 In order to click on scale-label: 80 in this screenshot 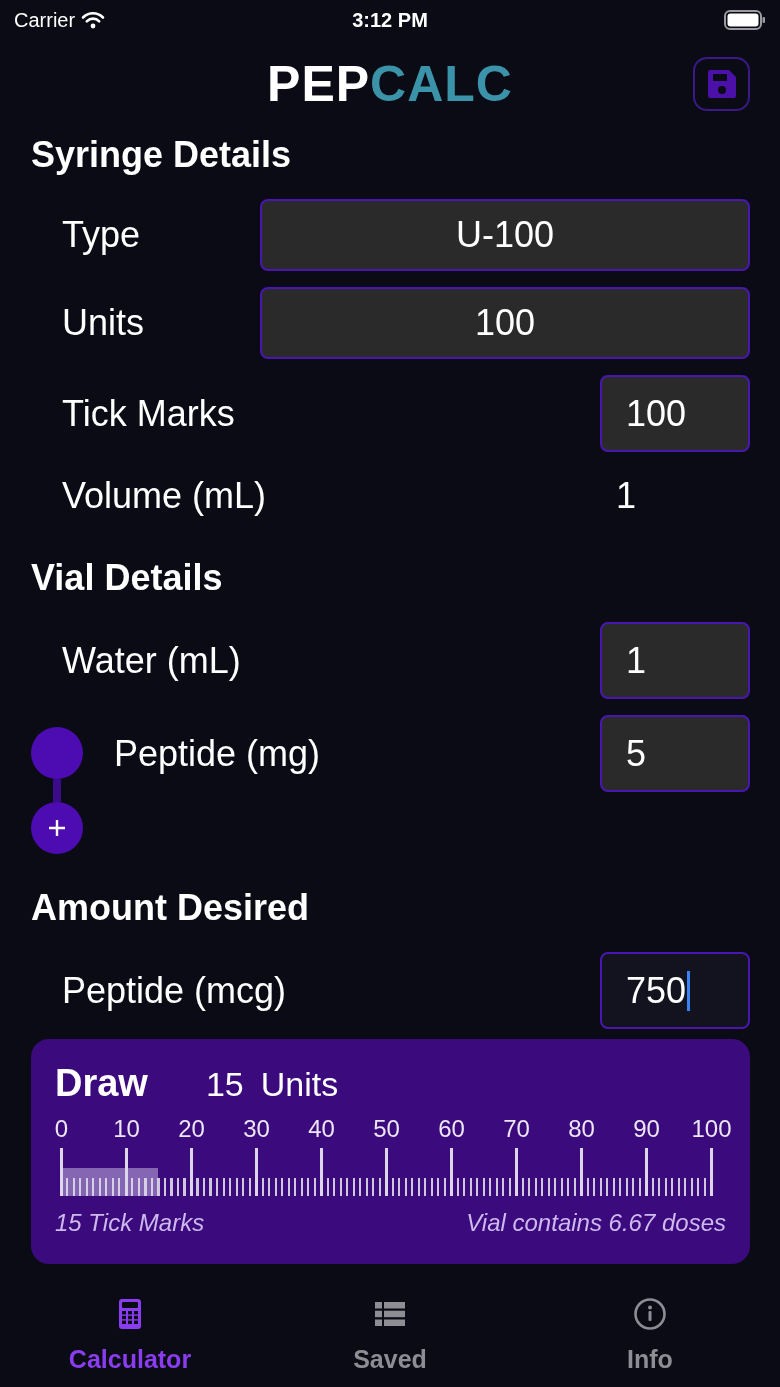, I will do `click(581, 1128)`.